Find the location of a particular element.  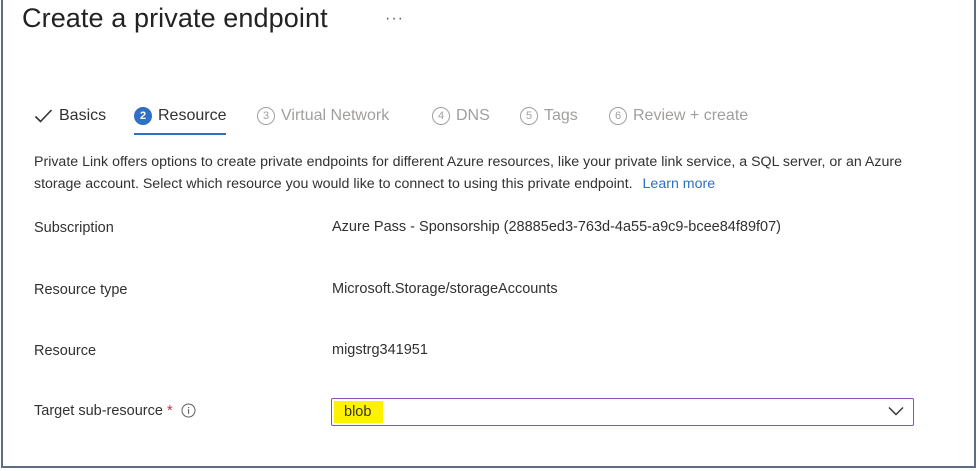

resource-label: Resource is located at coordinates (65, 351).